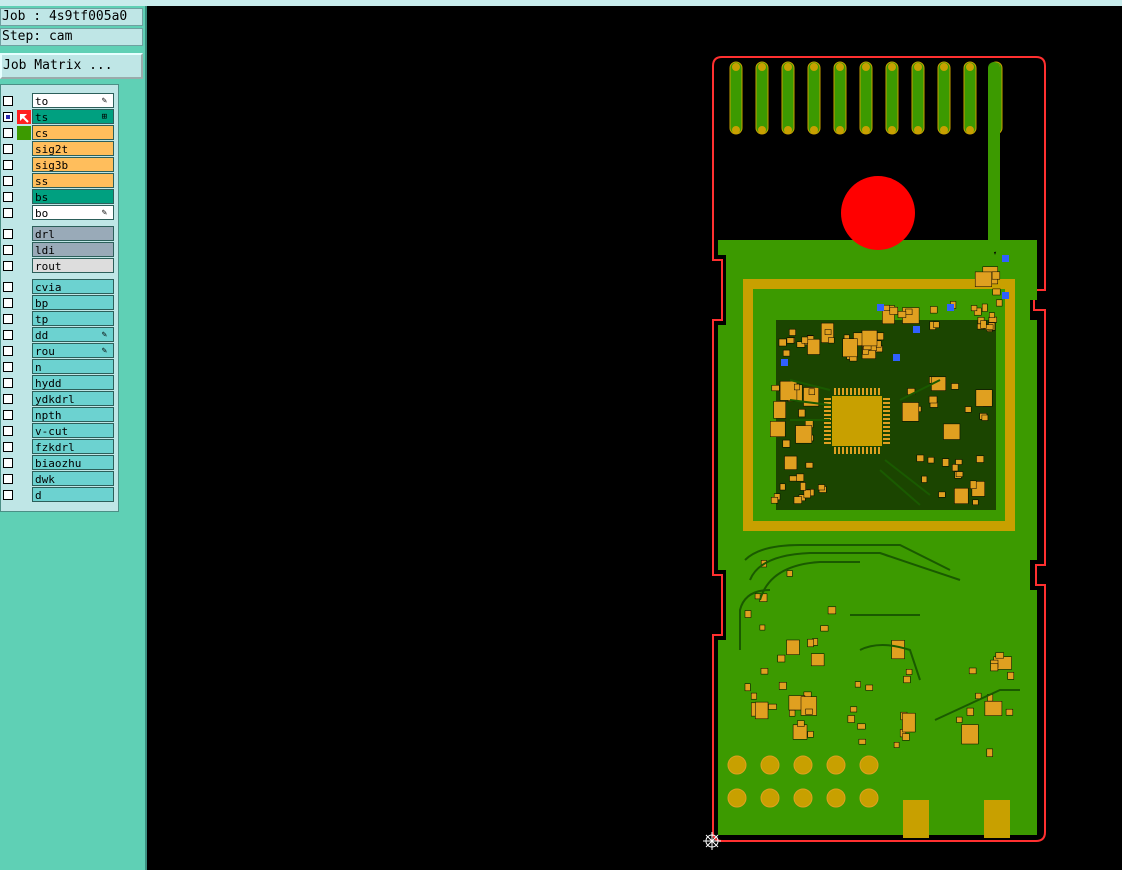 Image resolution: width=1122 pixels, height=870 pixels. I want to click on layer-row-sig2t: sig2t, so click(59, 149).